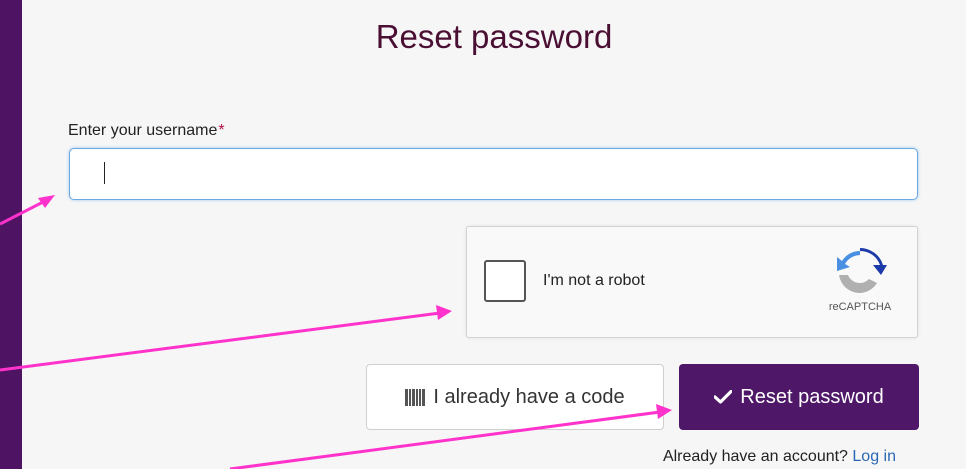 This screenshot has width=966, height=469. What do you see at coordinates (143, 130) in the screenshot?
I see `username-label-text: Enter your username` at bounding box center [143, 130].